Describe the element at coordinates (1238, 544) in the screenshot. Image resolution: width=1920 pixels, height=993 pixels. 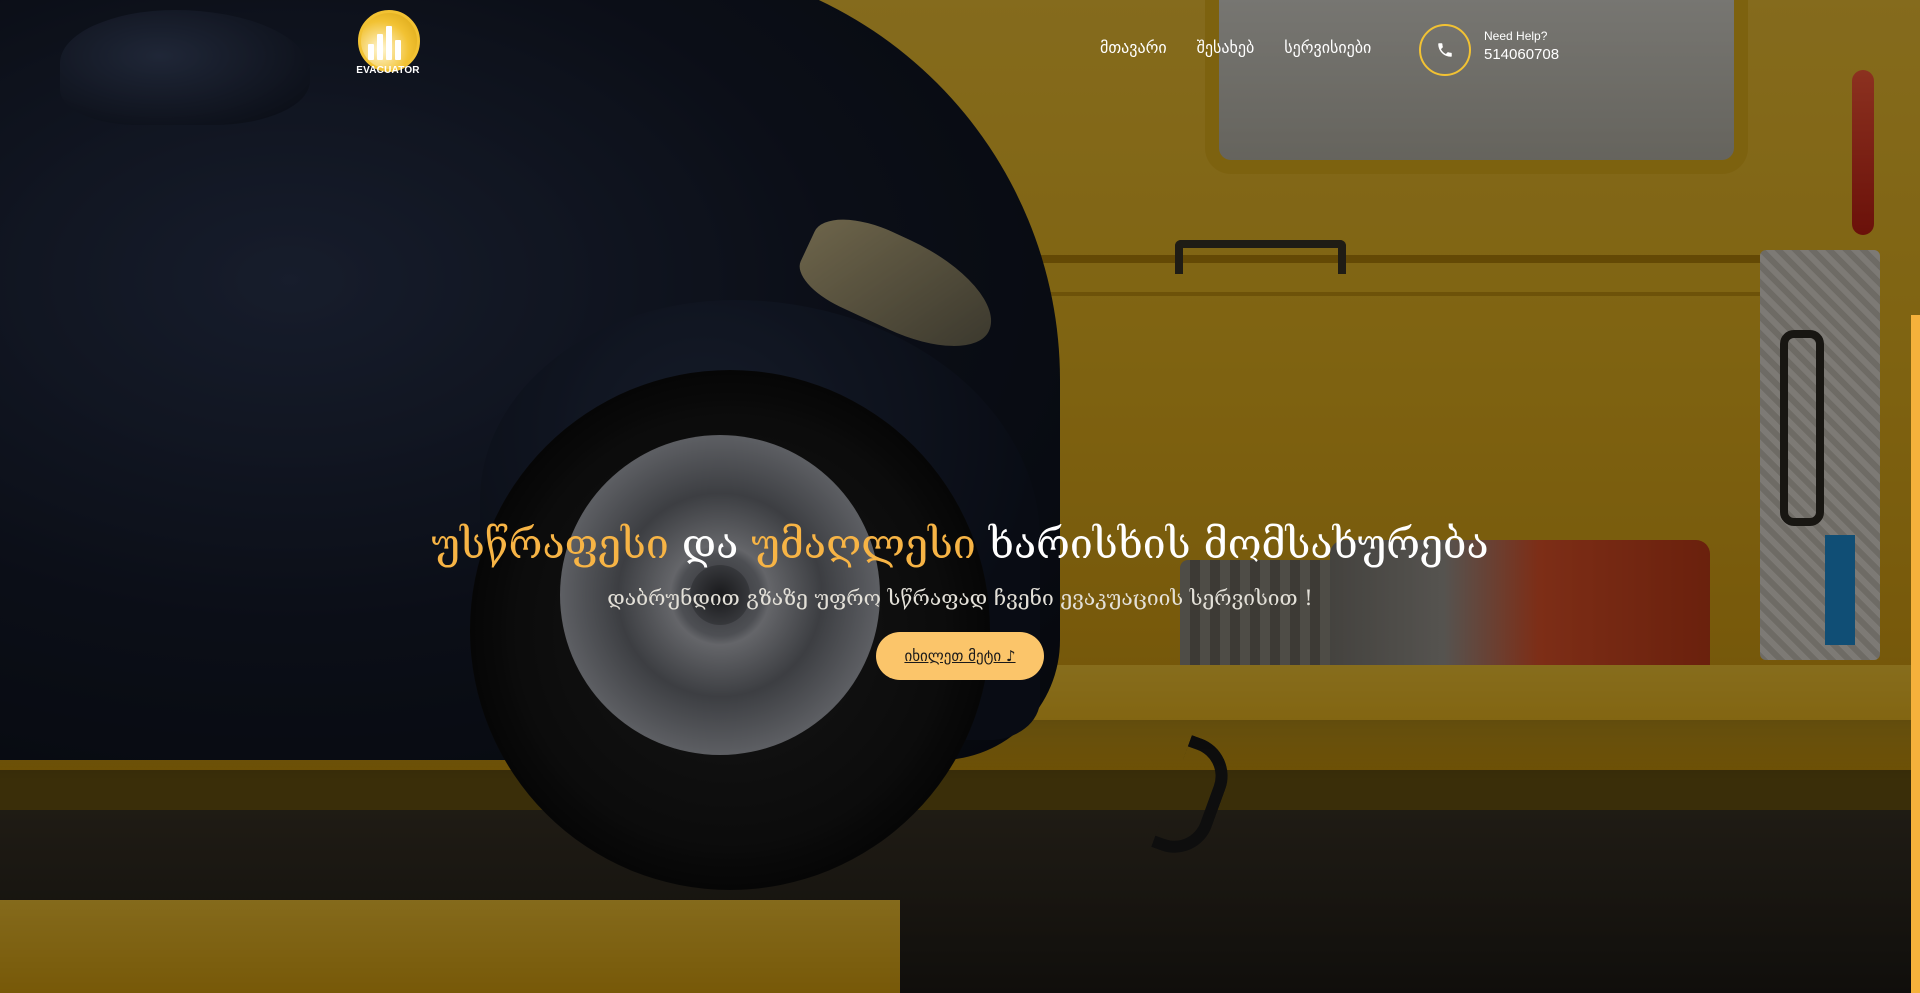
I see `hero-title-text: ხარისხის მომსახურება` at that location.